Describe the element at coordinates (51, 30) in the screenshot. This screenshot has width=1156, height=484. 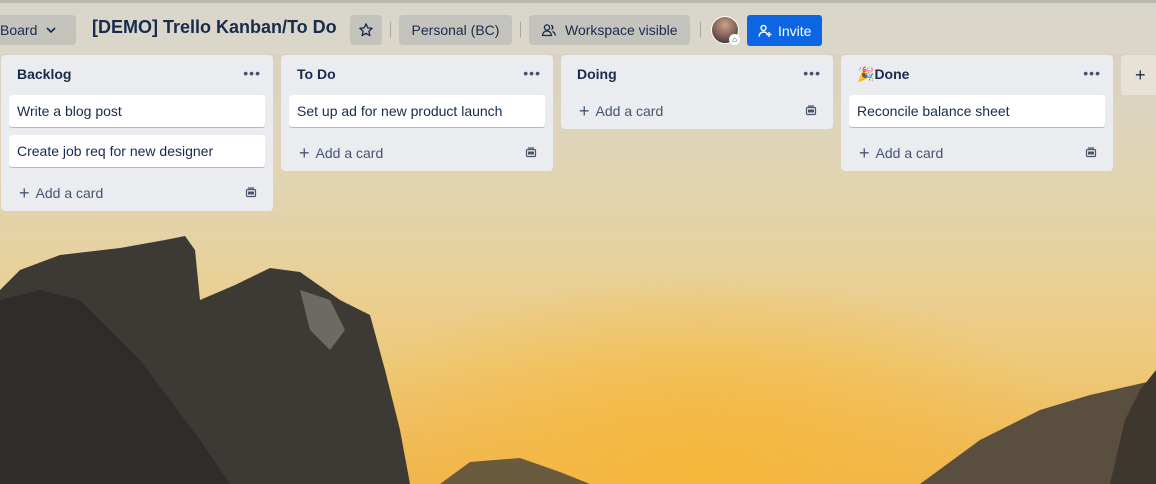
I see `chevron-down-icon` at that location.